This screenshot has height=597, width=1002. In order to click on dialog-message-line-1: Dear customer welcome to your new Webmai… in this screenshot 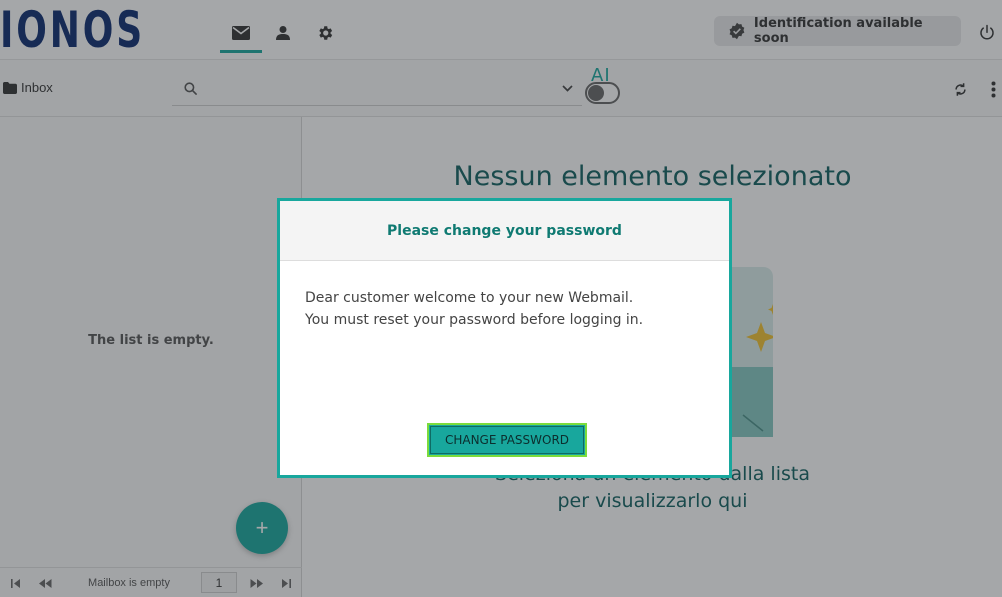, I will do `click(469, 298)`.